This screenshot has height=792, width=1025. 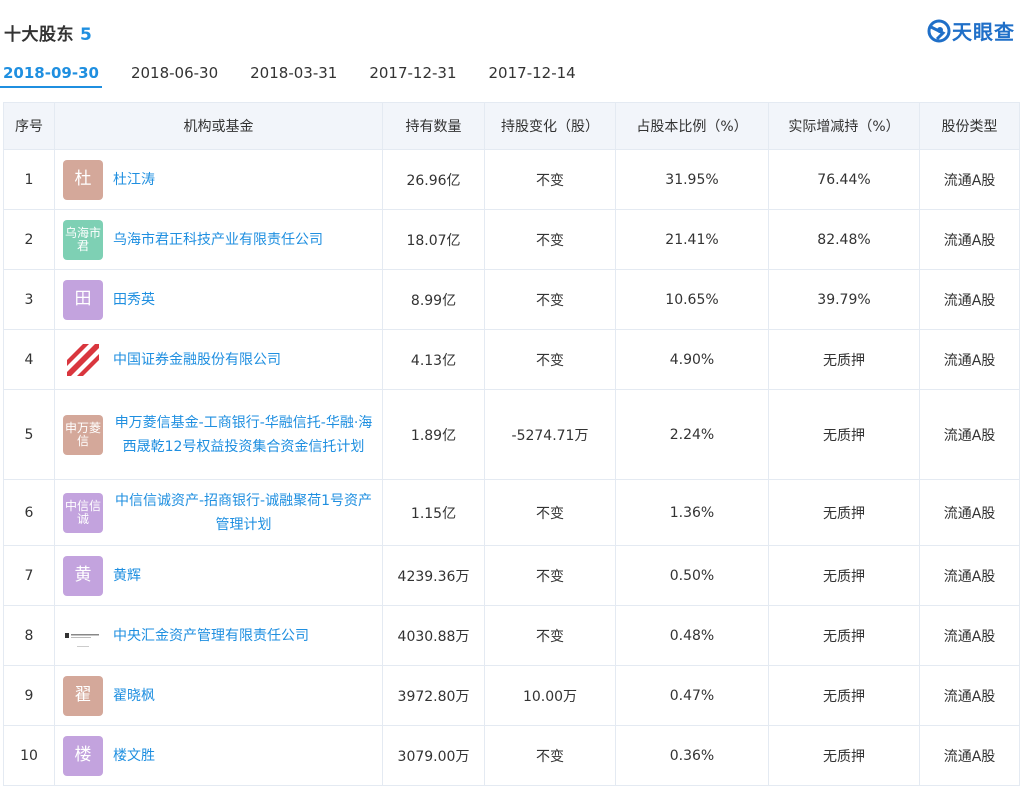 What do you see at coordinates (211, 636) in the screenshot?
I see `holder-name-link: 中央汇金资产管理有限责任公司` at bounding box center [211, 636].